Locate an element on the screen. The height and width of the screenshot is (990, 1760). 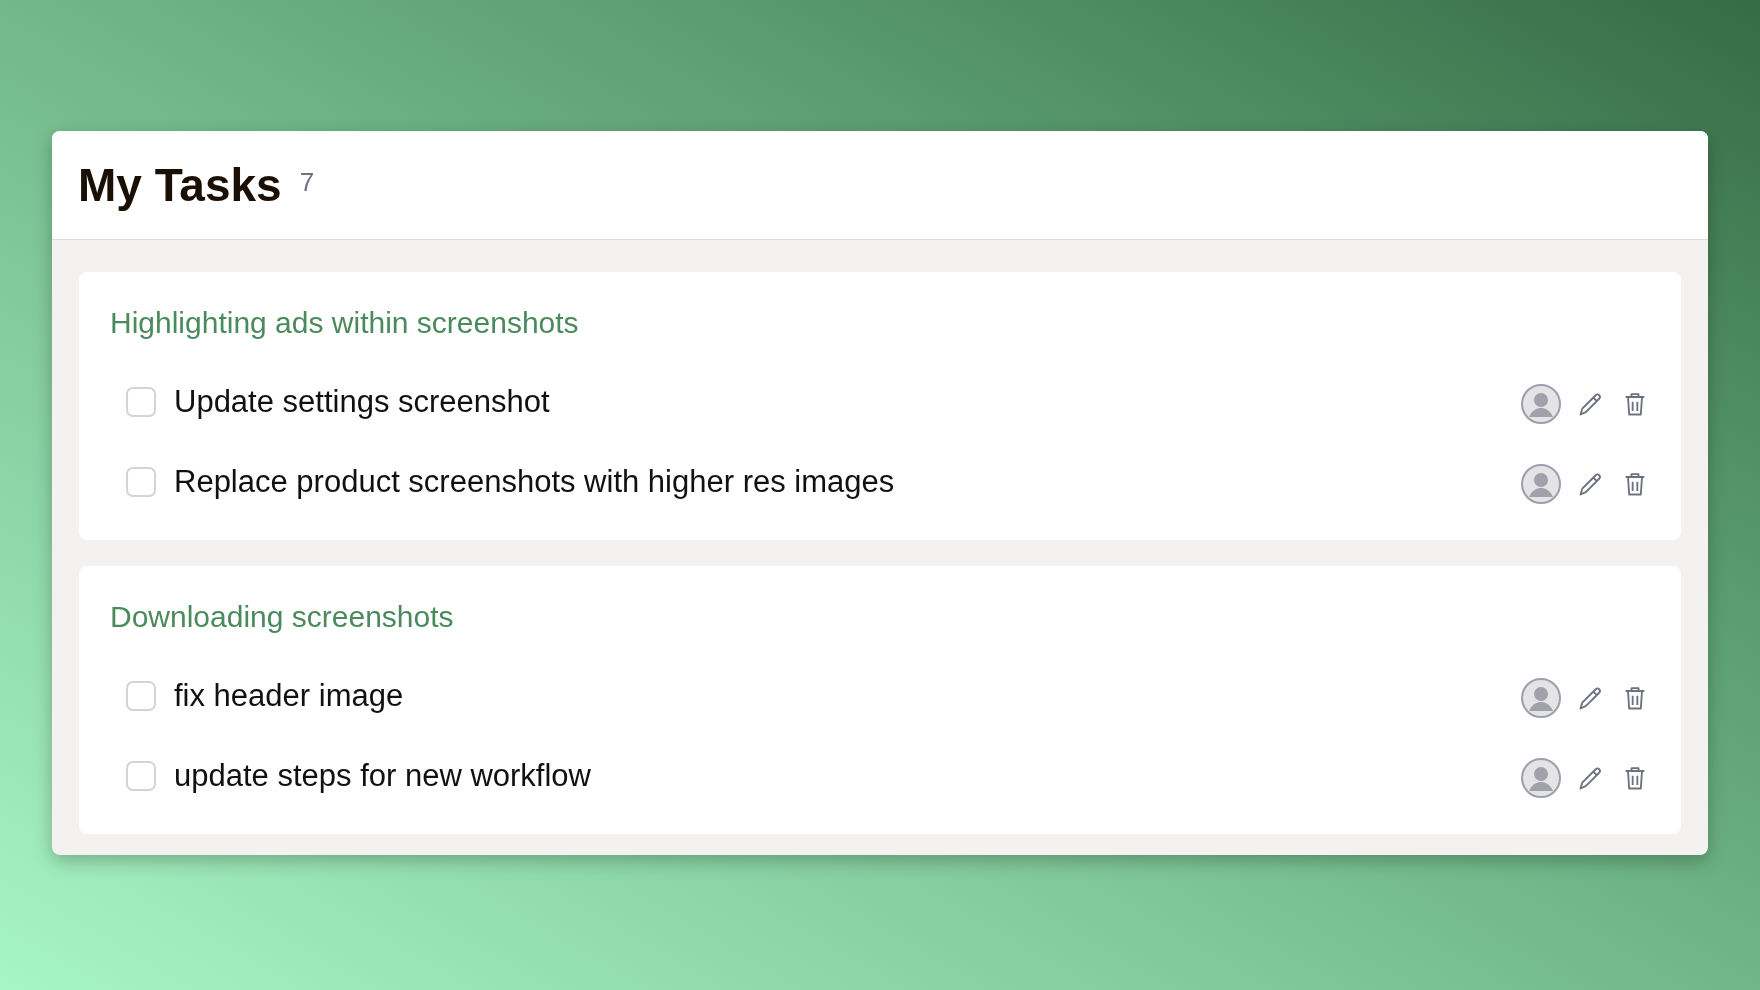
page-title: My Tasks is located at coordinates (180, 185).